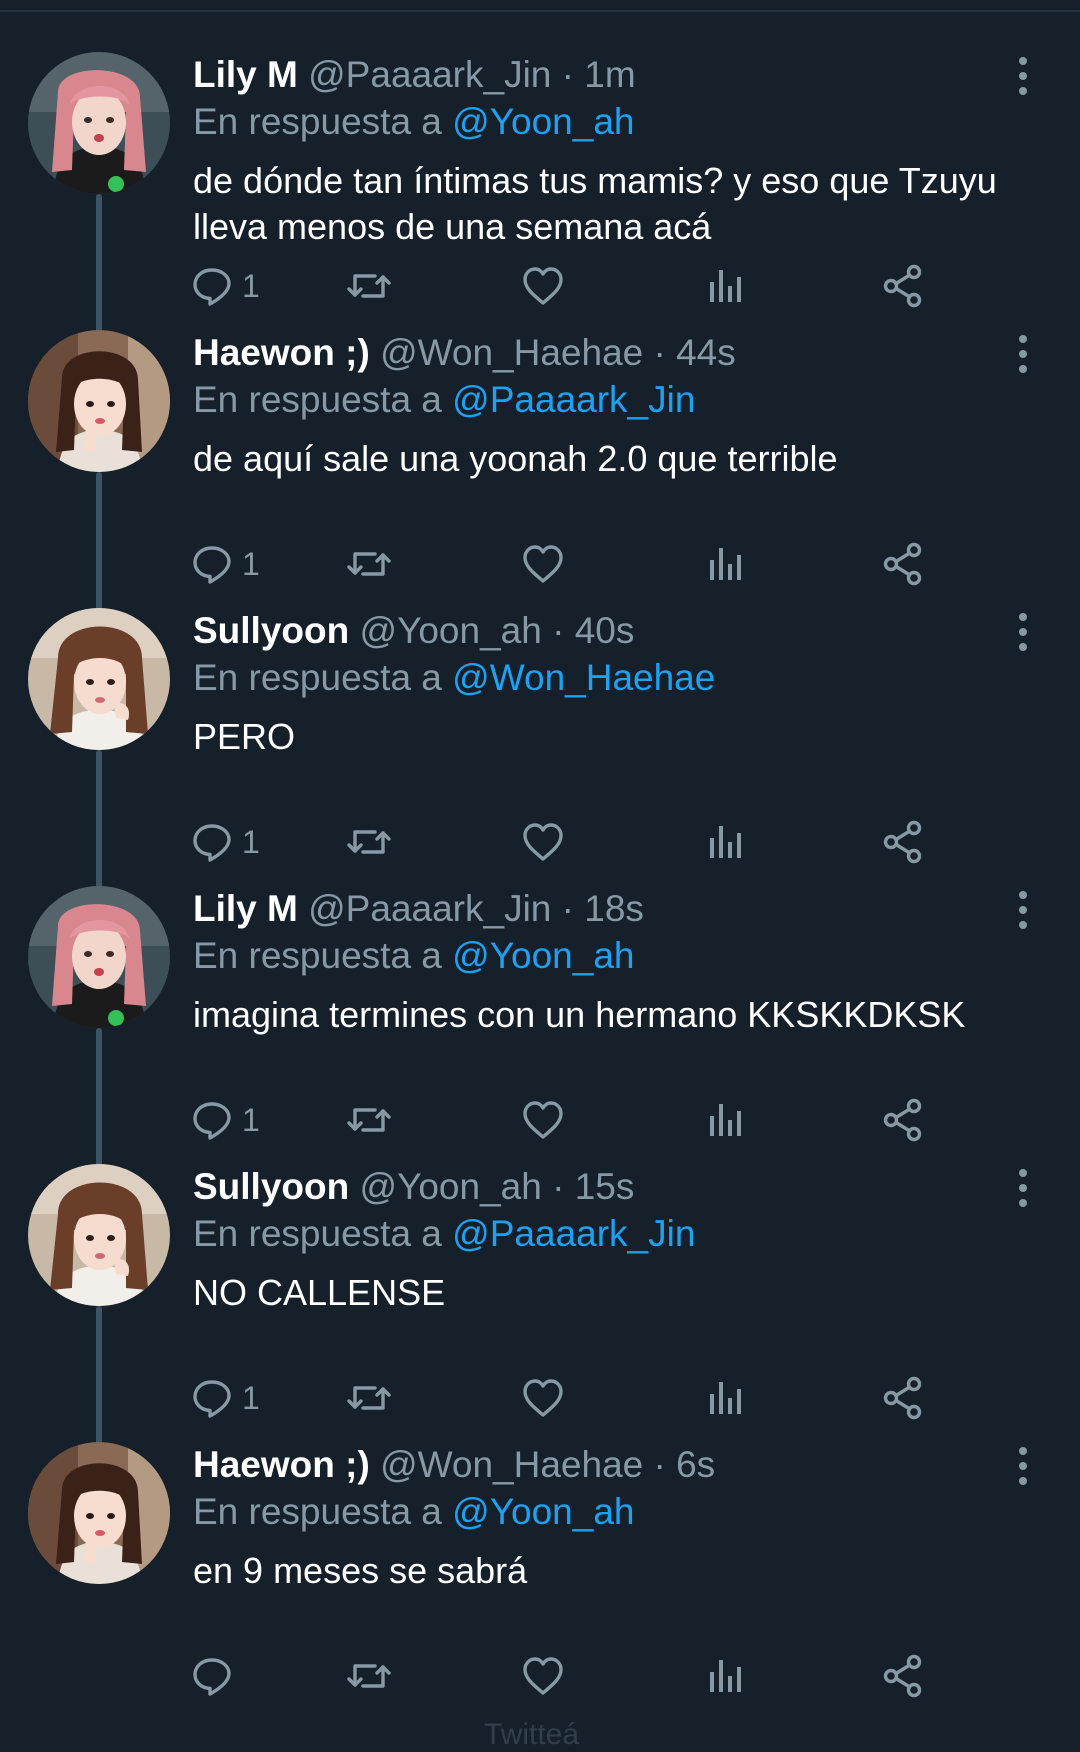  What do you see at coordinates (244, 736) in the screenshot?
I see `tweet-text: PERO` at bounding box center [244, 736].